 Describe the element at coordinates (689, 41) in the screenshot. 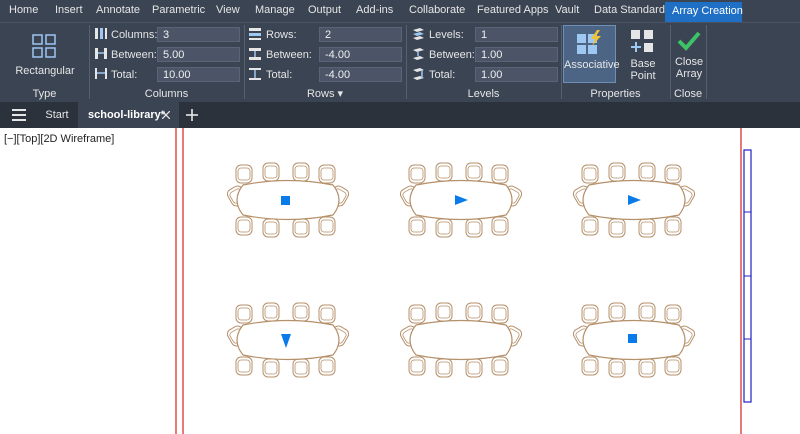

I see `checkmark-icon` at that location.